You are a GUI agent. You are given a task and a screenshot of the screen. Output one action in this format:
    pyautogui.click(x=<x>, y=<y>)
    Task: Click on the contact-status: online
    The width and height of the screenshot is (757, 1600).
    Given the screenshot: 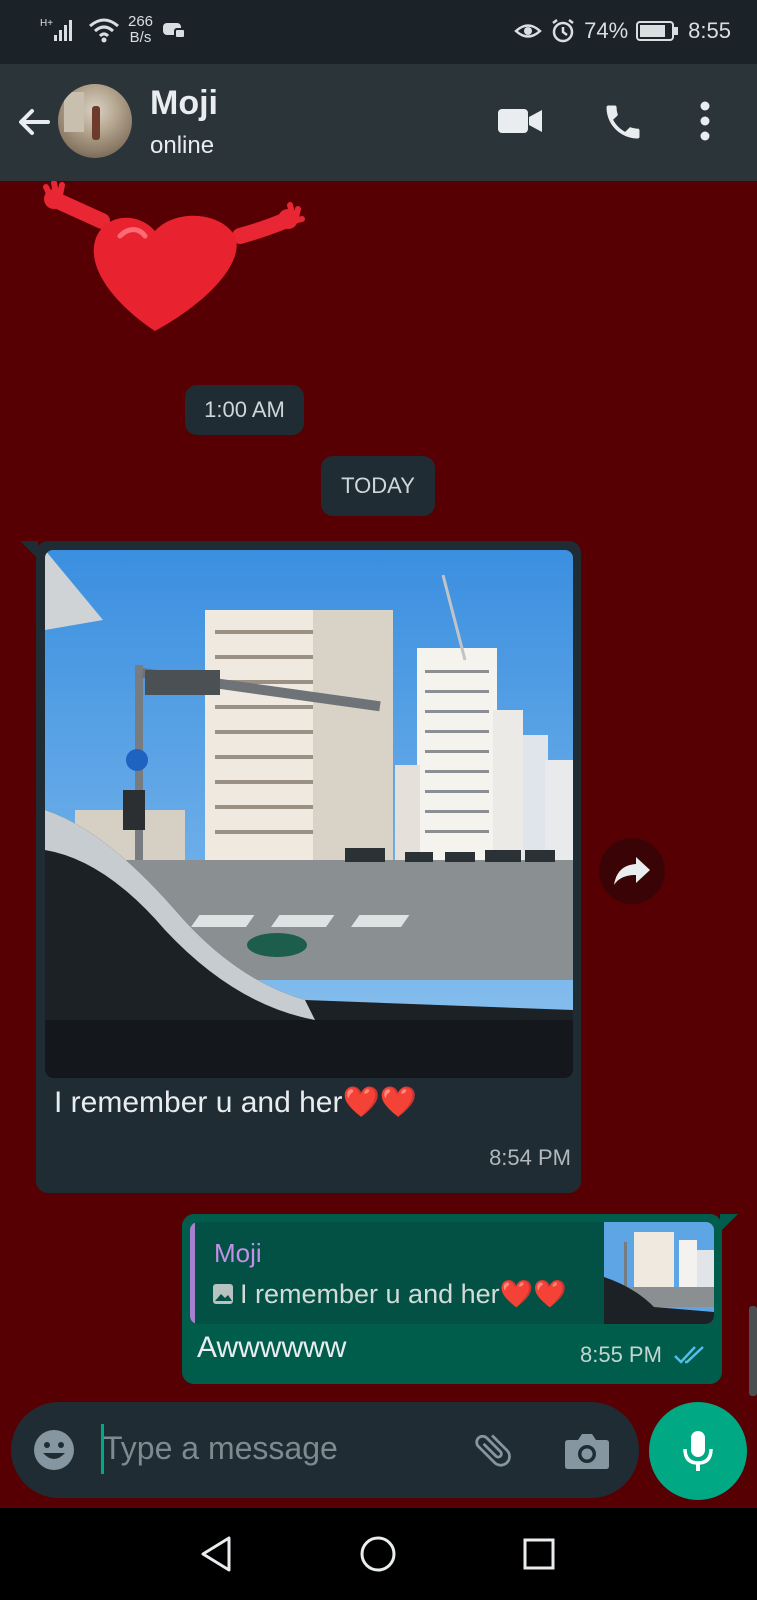 What is the action you would take?
    pyautogui.click(x=182, y=145)
    